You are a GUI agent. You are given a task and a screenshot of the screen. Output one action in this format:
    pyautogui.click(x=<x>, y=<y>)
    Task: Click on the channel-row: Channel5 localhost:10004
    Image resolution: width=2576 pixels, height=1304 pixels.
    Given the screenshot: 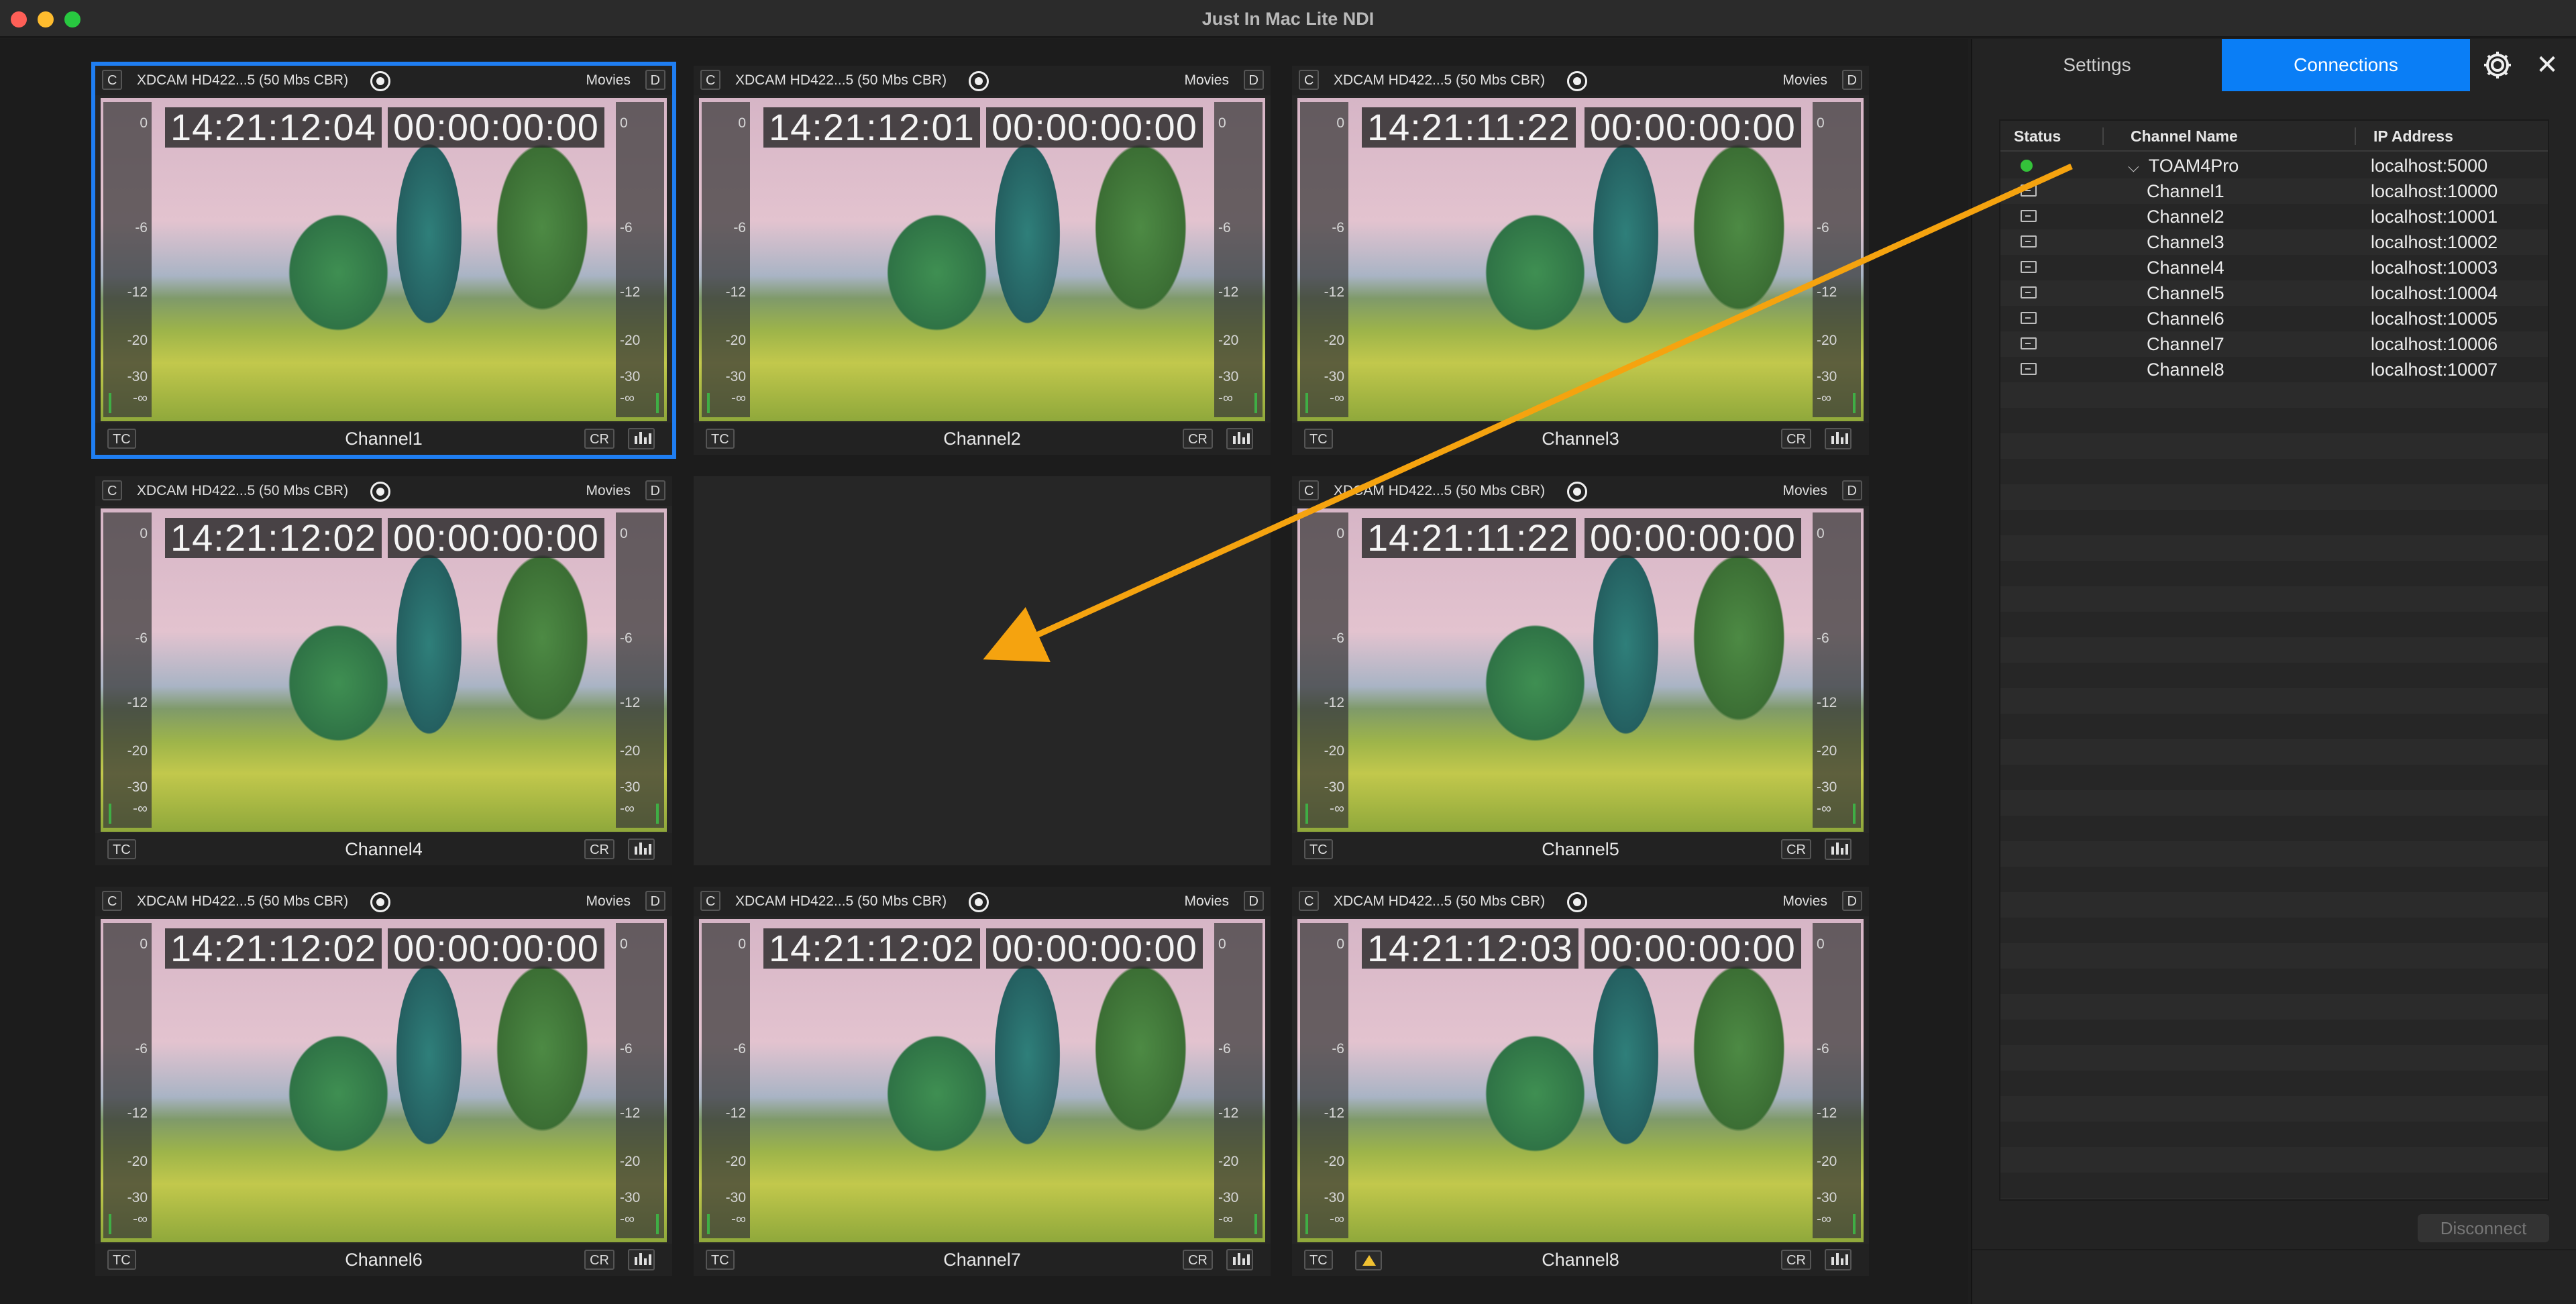 What is the action you would take?
    pyautogui.click(x=2274, y=293)
    